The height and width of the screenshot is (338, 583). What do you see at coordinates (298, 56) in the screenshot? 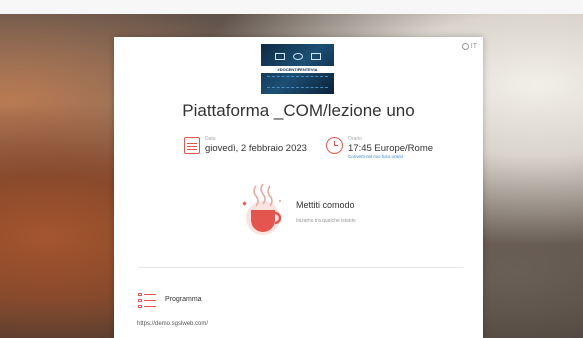
I see `wifi-icon` at bounding box center [298, 56].